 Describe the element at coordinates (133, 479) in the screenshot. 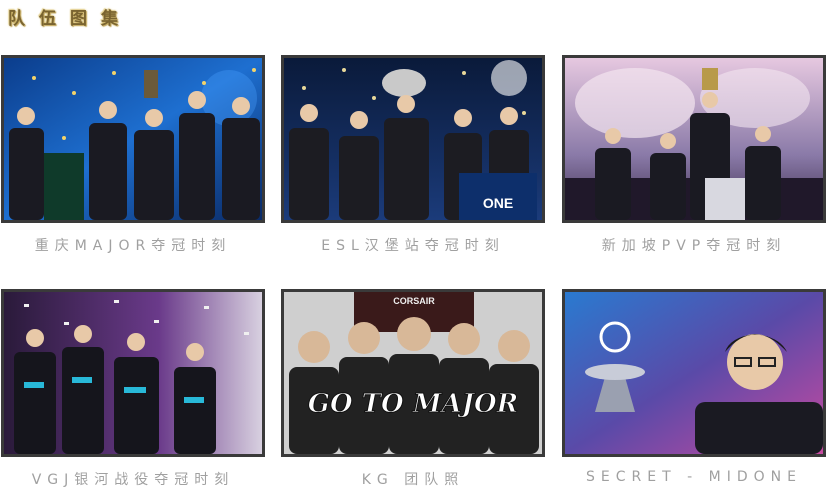

I see `photo-caption: VGJ银河战役夺冠时刻` at that location.